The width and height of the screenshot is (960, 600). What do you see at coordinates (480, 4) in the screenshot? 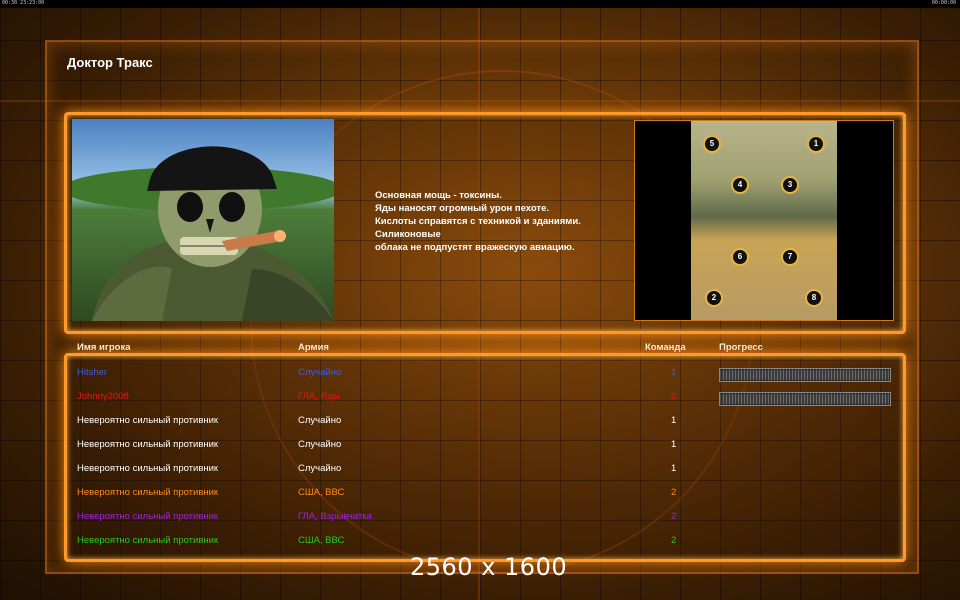
I see `top-status-bar: 00:30 23:23:00 00:00:00` at bounding box center [480, 4].